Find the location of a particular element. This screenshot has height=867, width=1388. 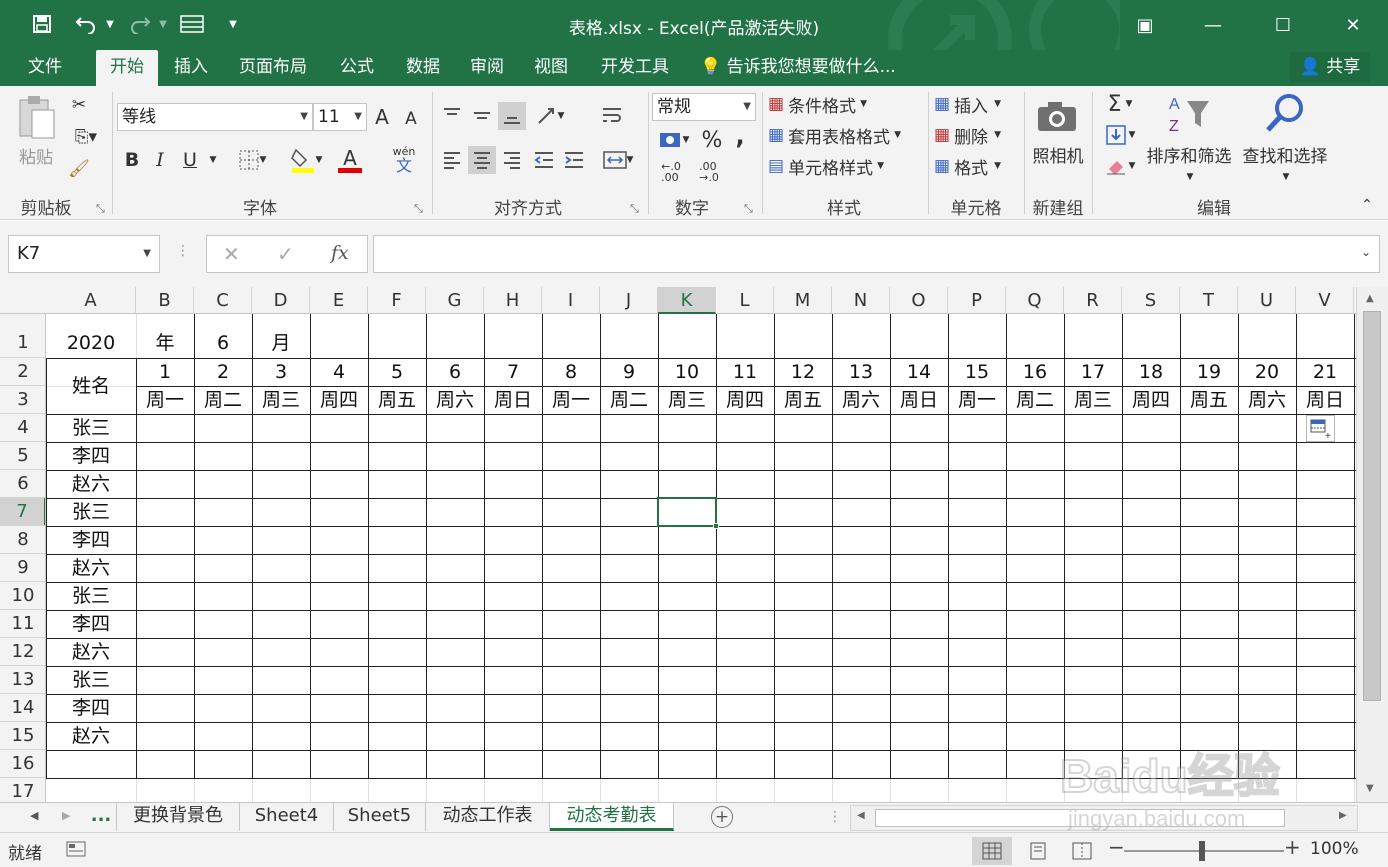

increase-indent-icon is located at coordinates (574, 160).